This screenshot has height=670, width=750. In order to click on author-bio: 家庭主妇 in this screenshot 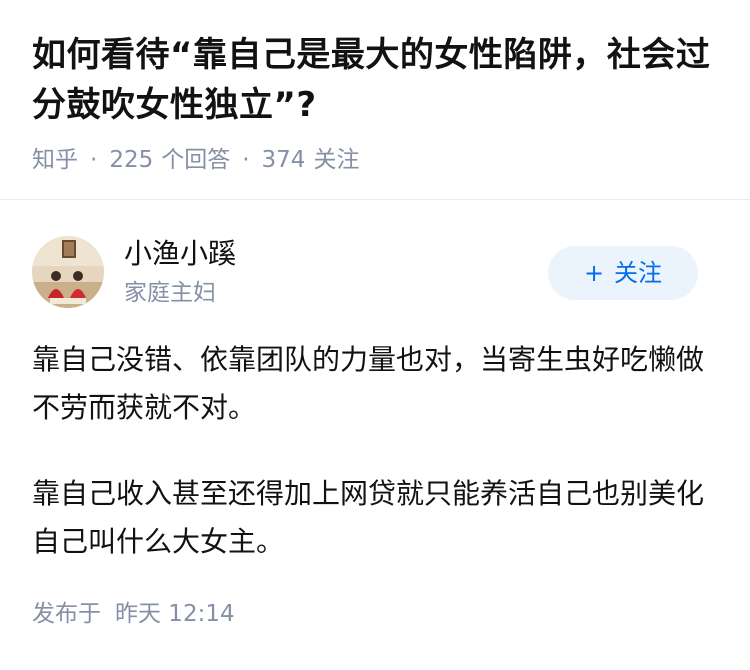, I will do `click(170, 293)`.